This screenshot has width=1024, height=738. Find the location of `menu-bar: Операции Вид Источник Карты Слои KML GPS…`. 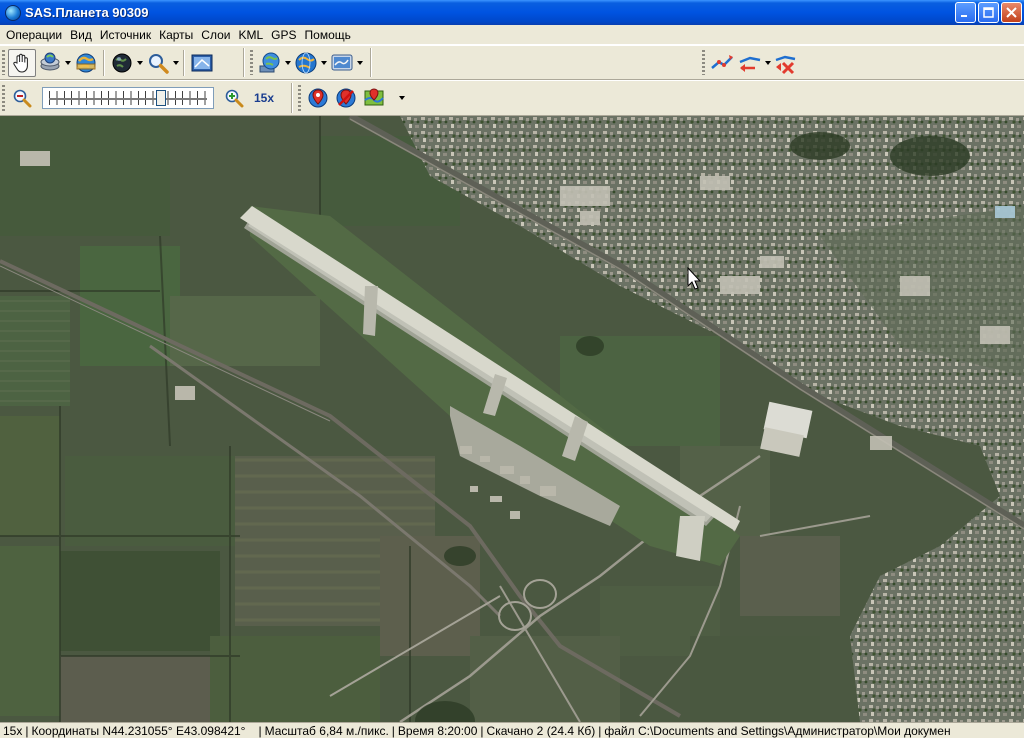

menu-bar: Операции Вид Источник Карты Слои KML GPS… is located at coordinates (512, 35).